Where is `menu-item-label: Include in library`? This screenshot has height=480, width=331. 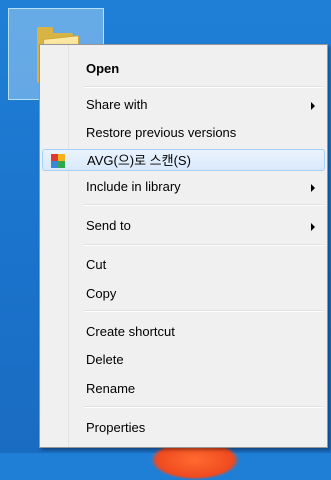
menu-item-label: Include in library is located at coordinates (133, 186).